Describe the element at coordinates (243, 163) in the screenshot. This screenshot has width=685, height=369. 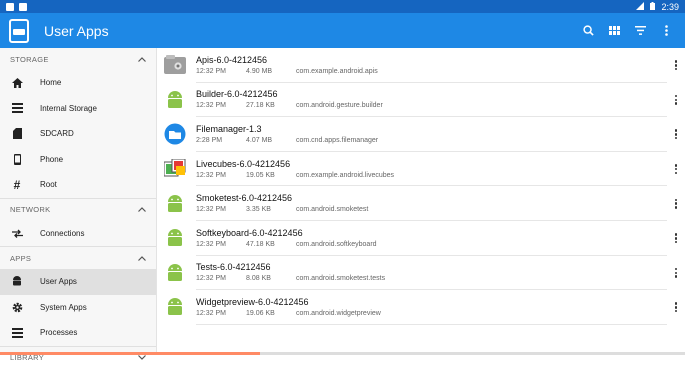
I see `app-name: Livecubes-6.0-4212456` at that location.